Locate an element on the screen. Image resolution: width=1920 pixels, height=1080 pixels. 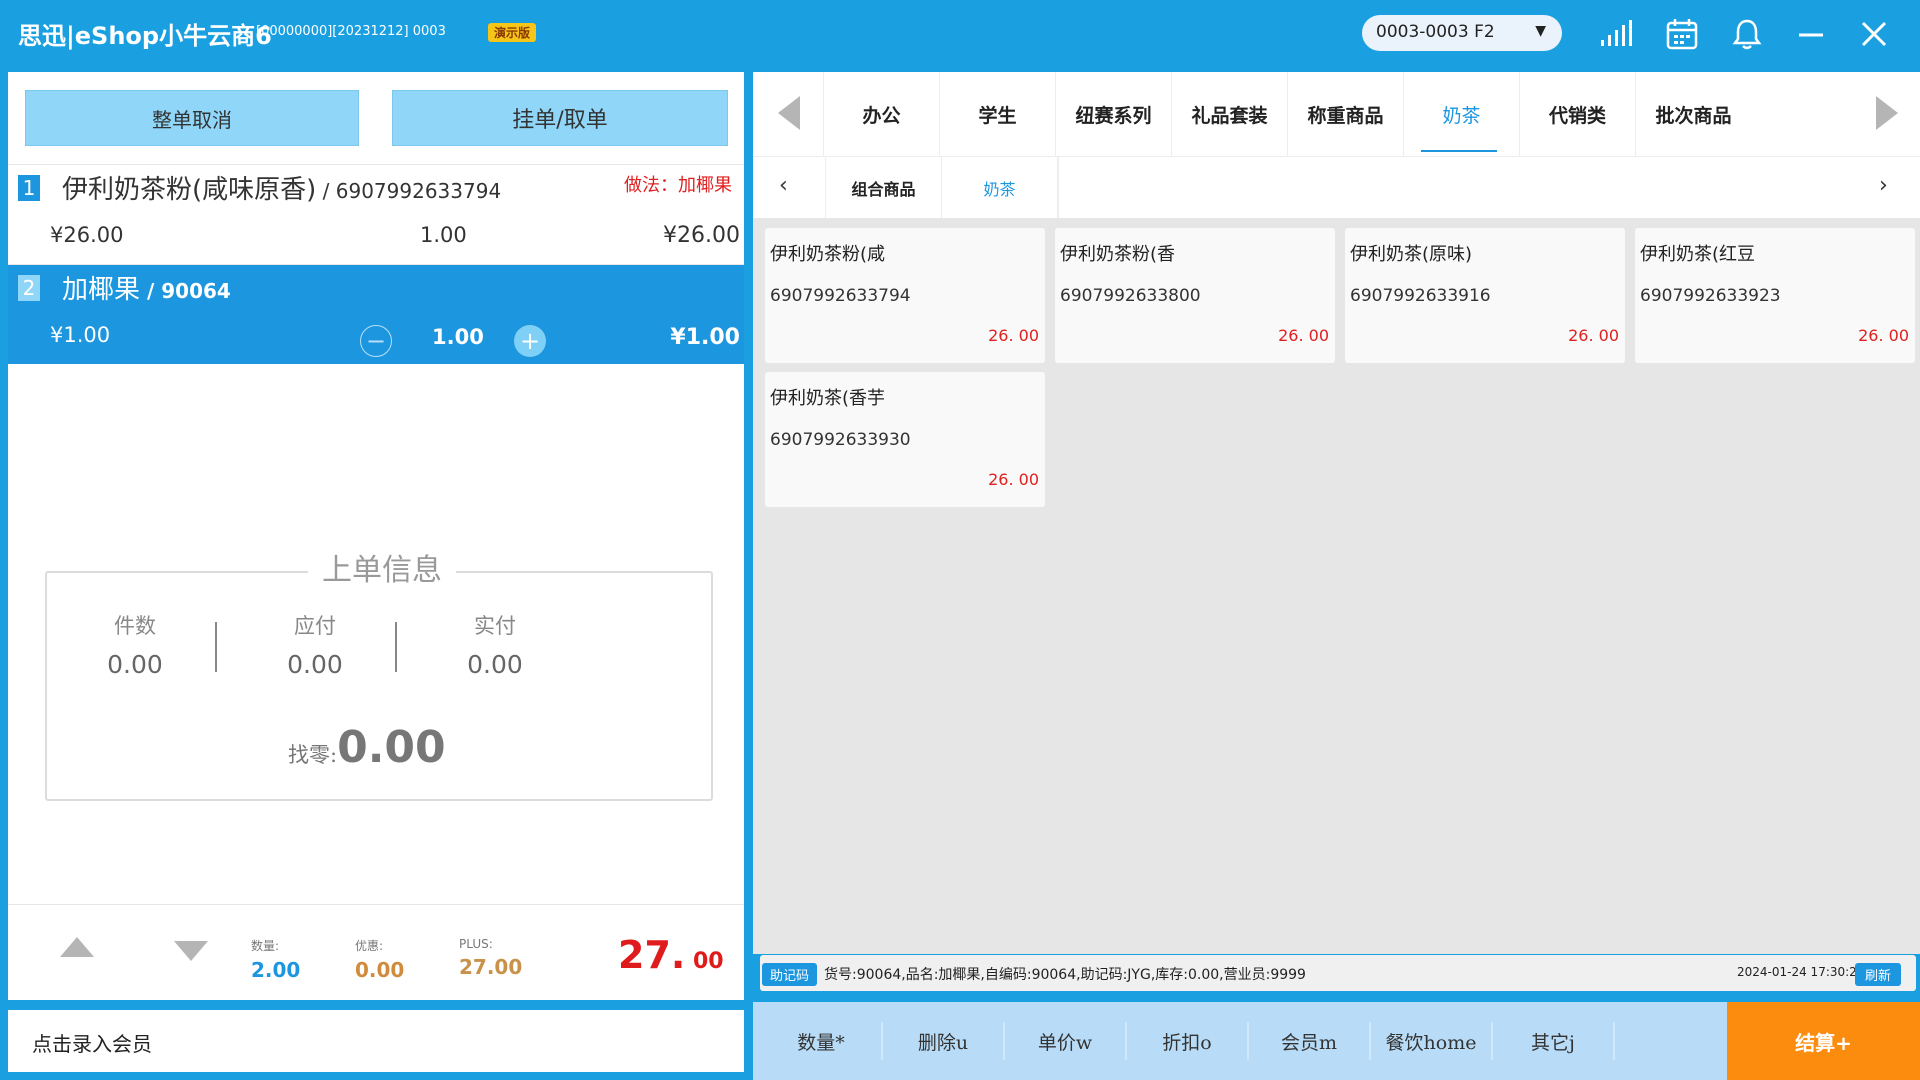
status-time: 2024-01-24 17:30:27 is located at coordinates (1801, 972).